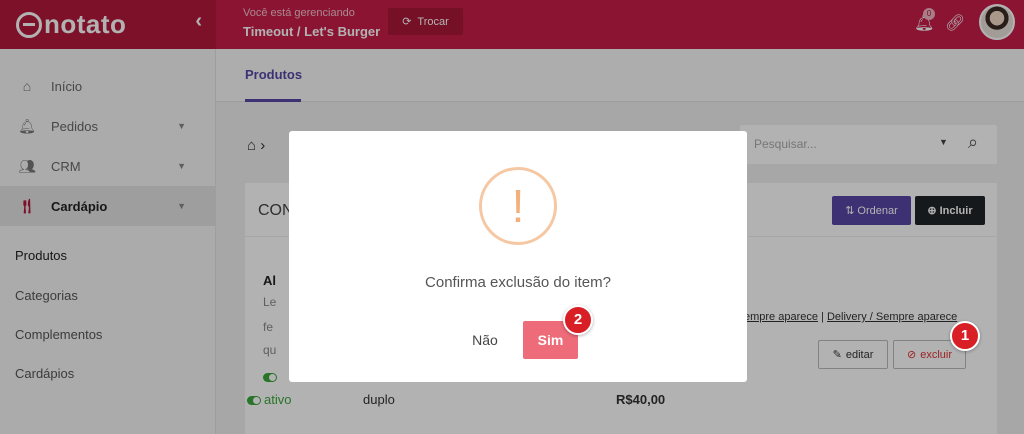  What do you see at coordinates (485, 340) in the screenshot?
I see `no-button: Não` at bounding box center [485, 340].